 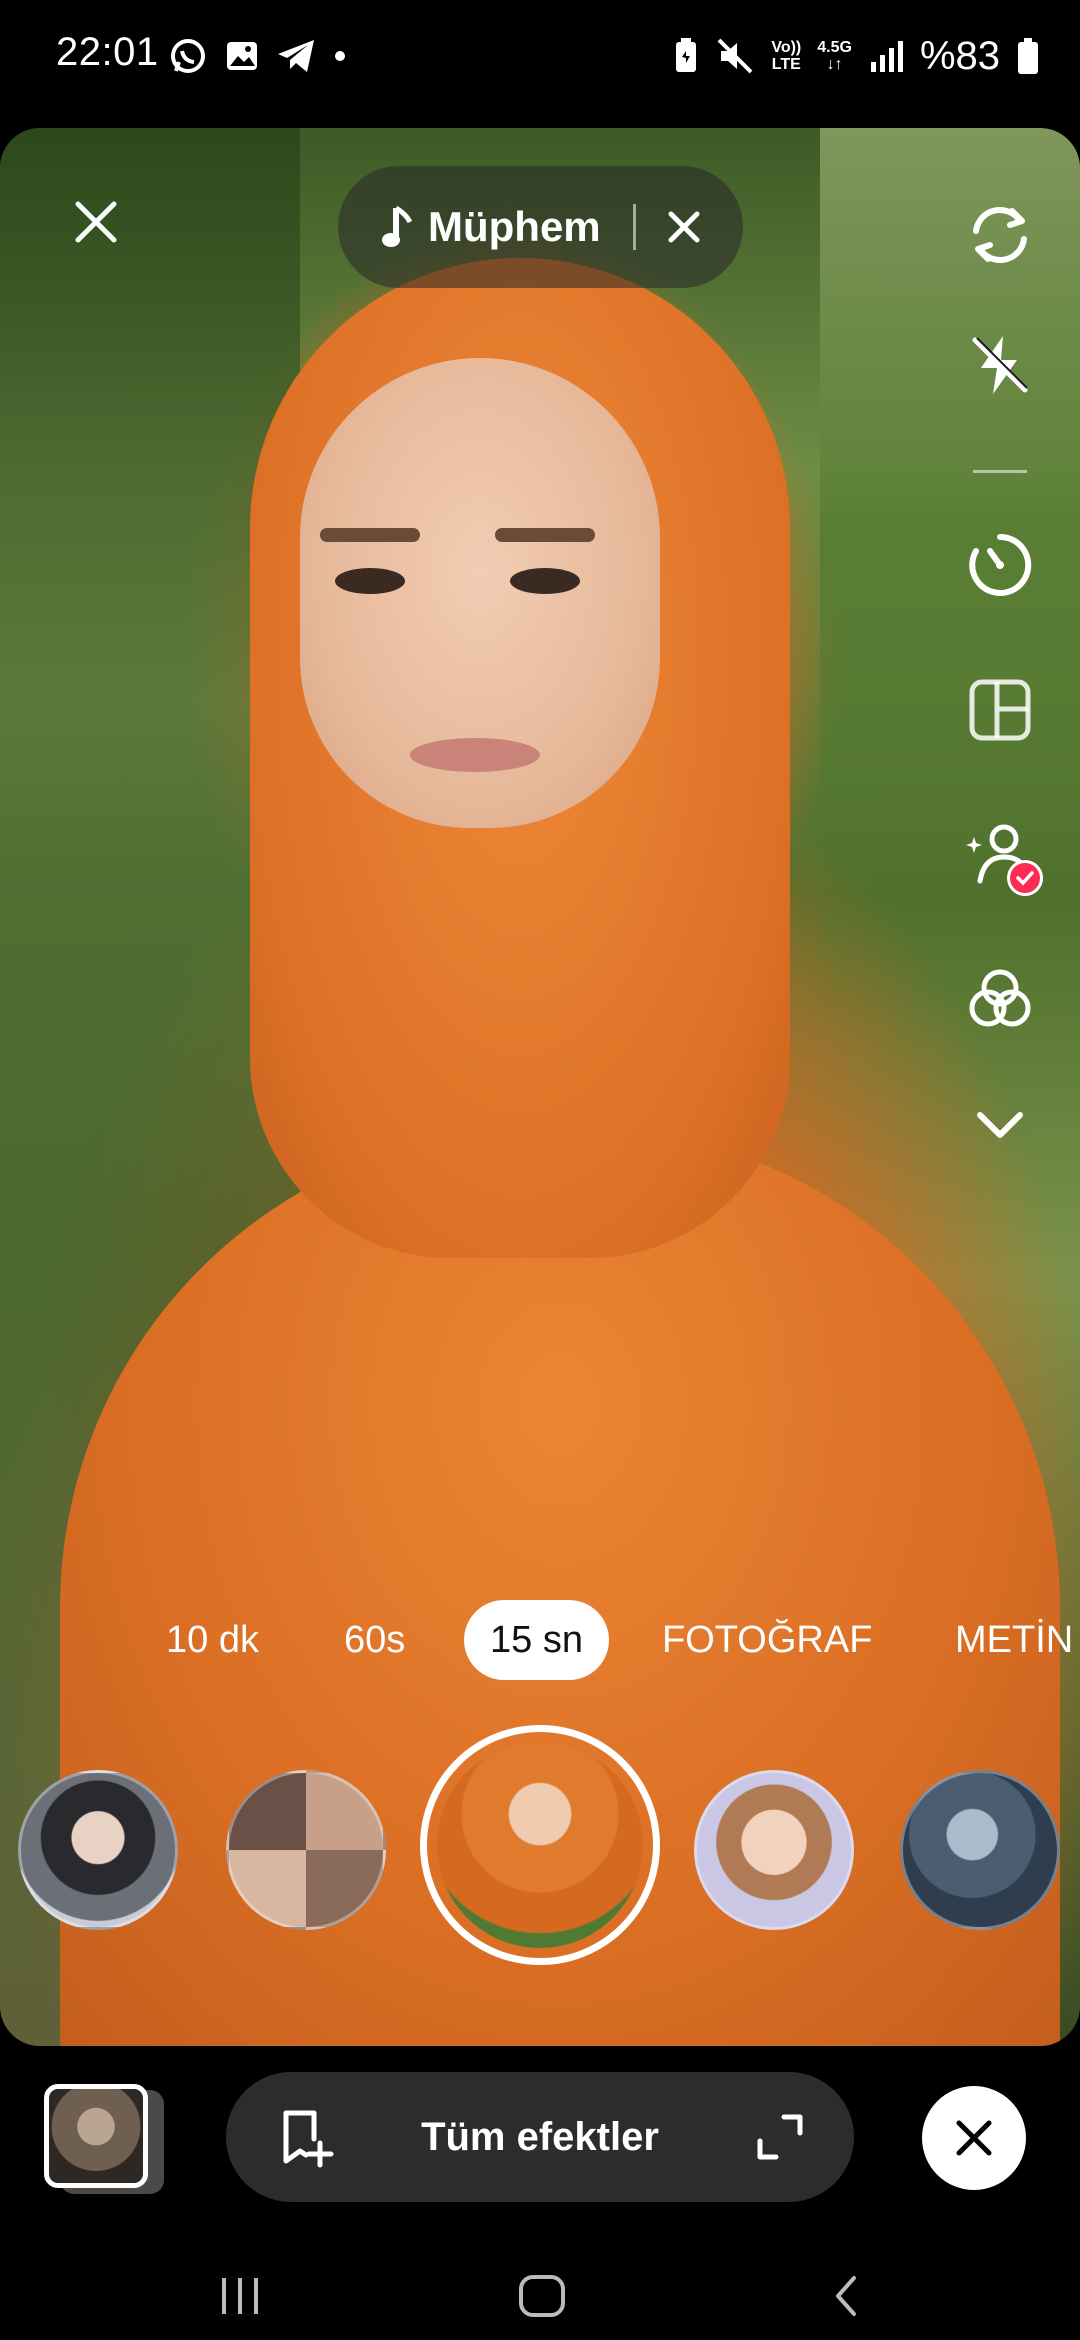 I want to click on more-tools-button, so click(x=1000, y=1125).